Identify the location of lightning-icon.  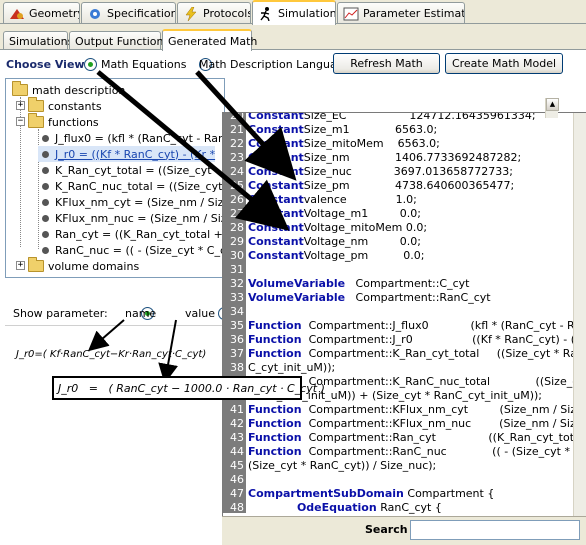
(191, 13).